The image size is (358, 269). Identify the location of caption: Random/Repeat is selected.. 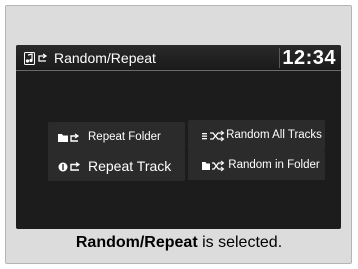
(179, 243).